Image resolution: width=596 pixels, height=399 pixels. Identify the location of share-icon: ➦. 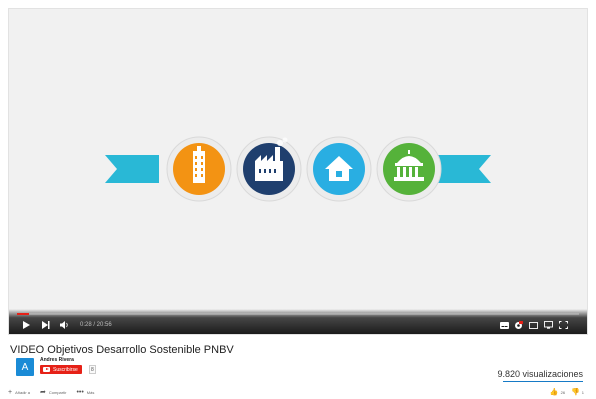
(43, 392).